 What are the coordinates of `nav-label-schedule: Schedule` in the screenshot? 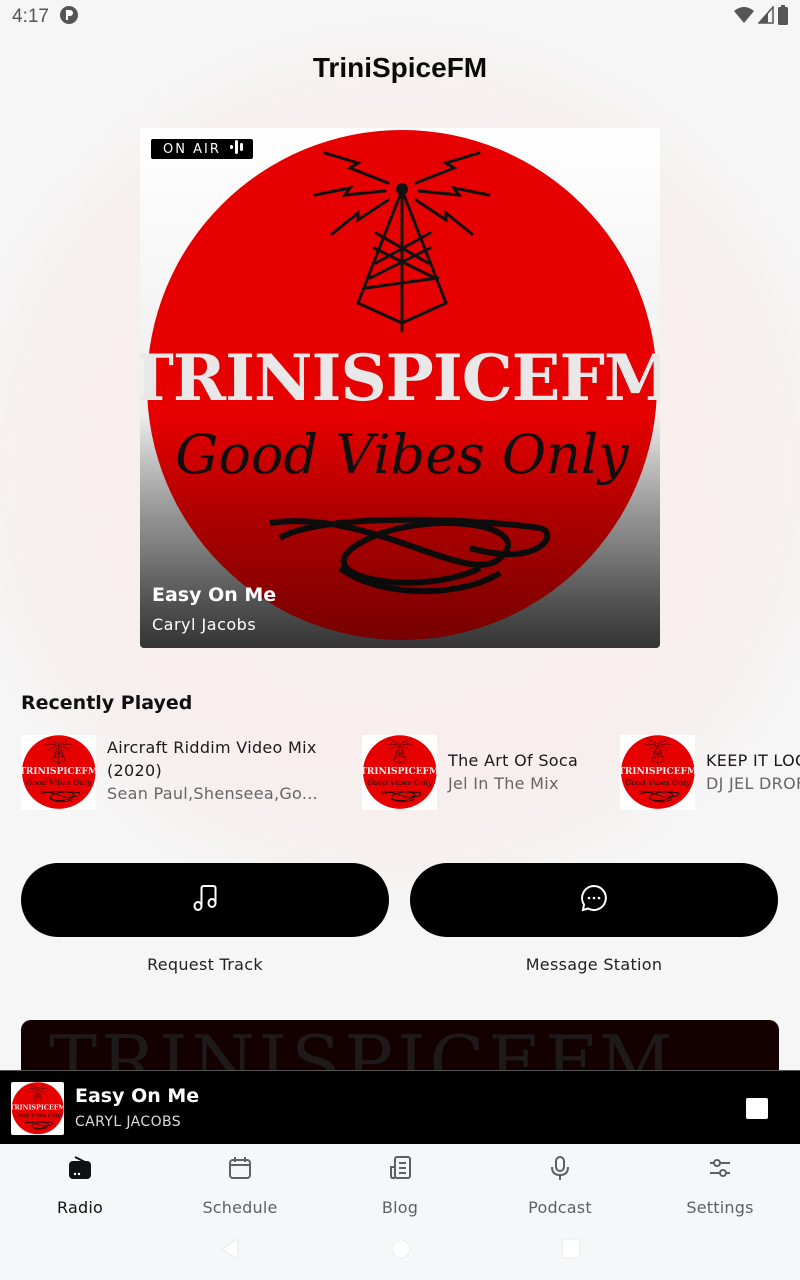 It's located at (240, 1207).